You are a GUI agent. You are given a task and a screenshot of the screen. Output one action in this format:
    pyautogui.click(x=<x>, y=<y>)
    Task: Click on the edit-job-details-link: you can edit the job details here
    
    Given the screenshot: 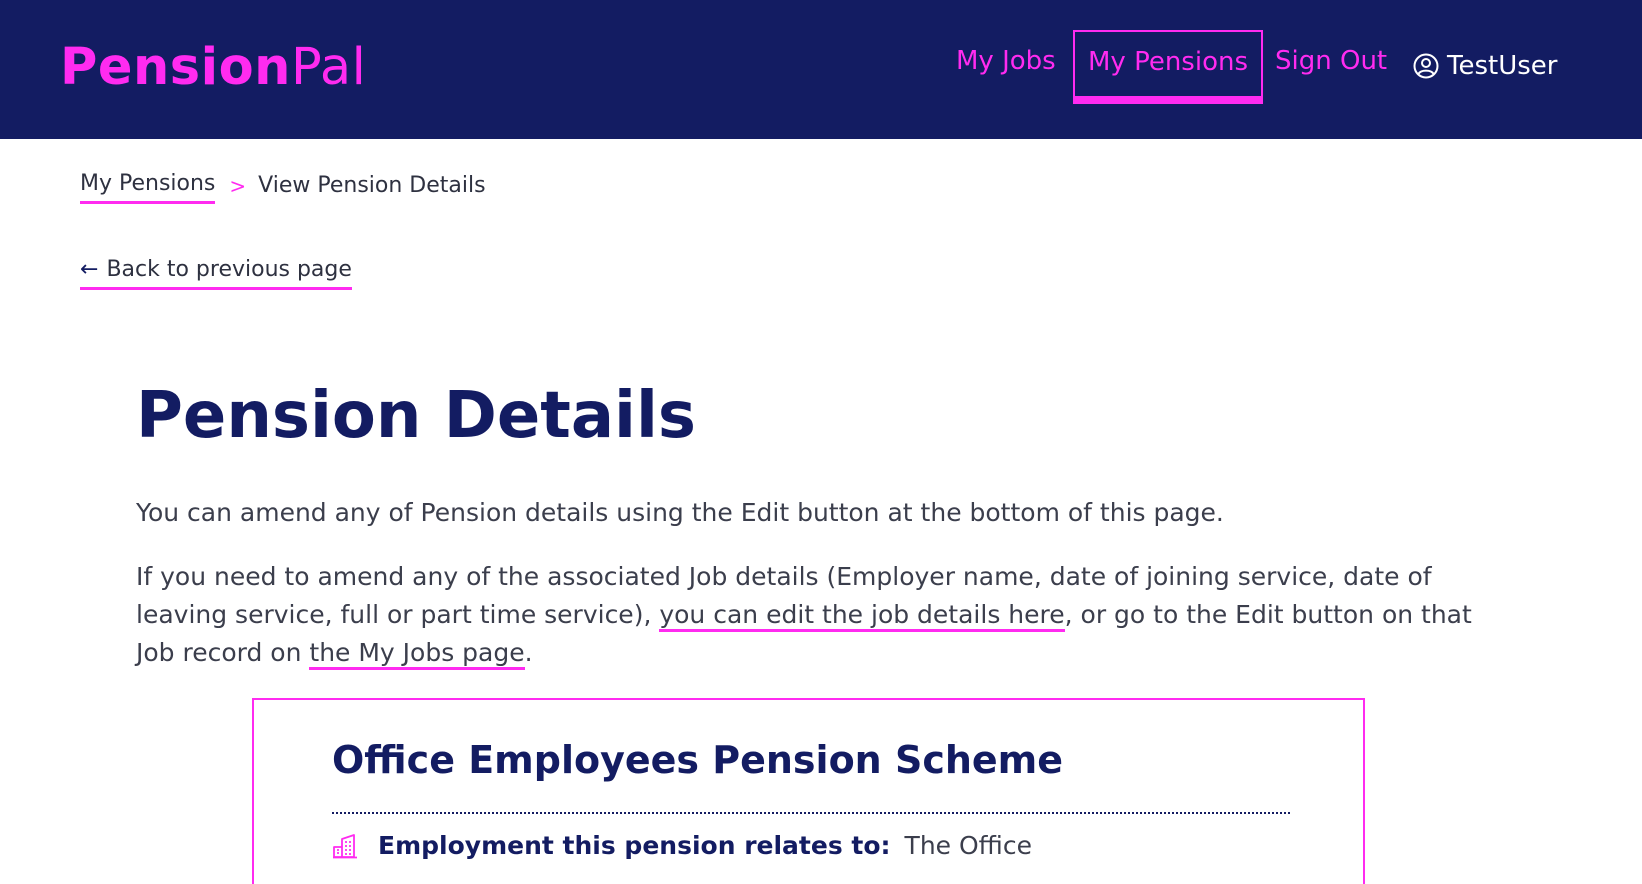 What is the action you would take?
    pyautogui.click(x=862, y=616)
    